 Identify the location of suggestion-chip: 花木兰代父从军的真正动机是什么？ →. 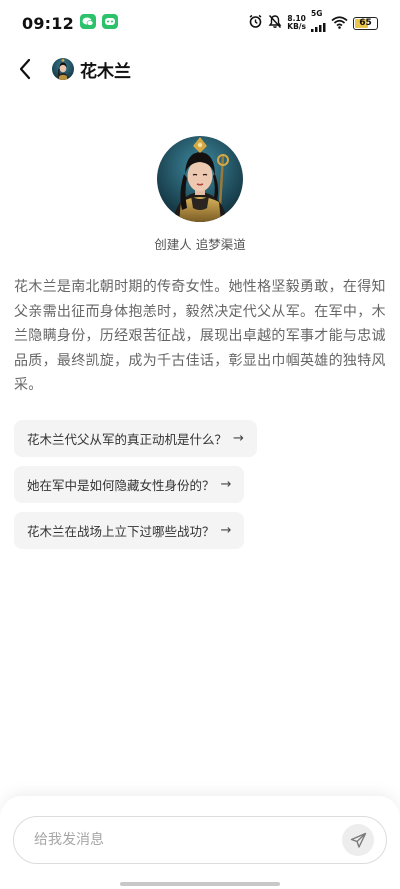
(135, 438).